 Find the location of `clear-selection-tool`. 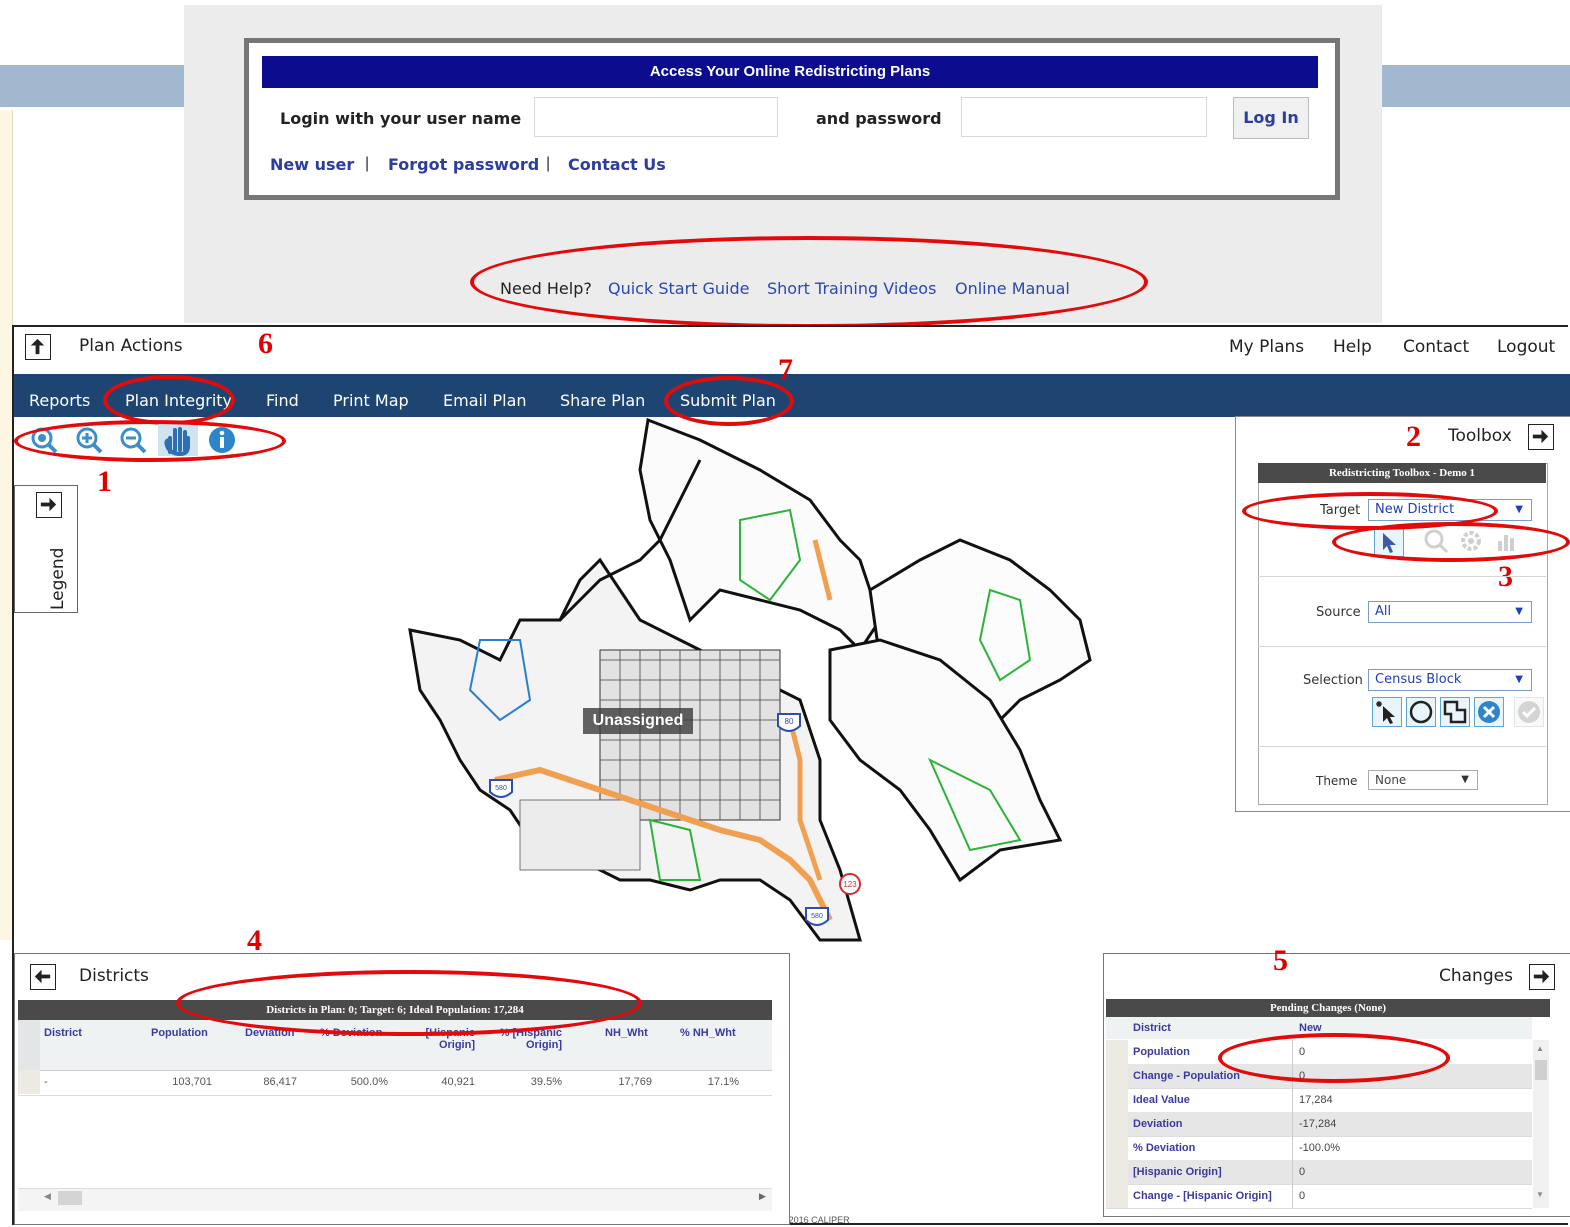

clear-selection-tool is located at coordinates (1489, 712).